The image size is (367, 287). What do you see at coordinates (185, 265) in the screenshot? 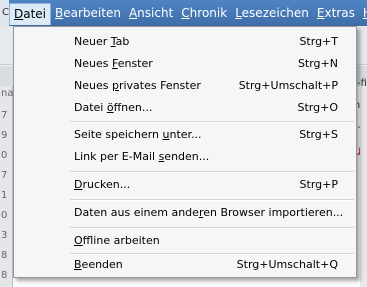
I see `menu-item-quit: Beenden Strg+Umschalt+Q` at bounding box center [185, 265].